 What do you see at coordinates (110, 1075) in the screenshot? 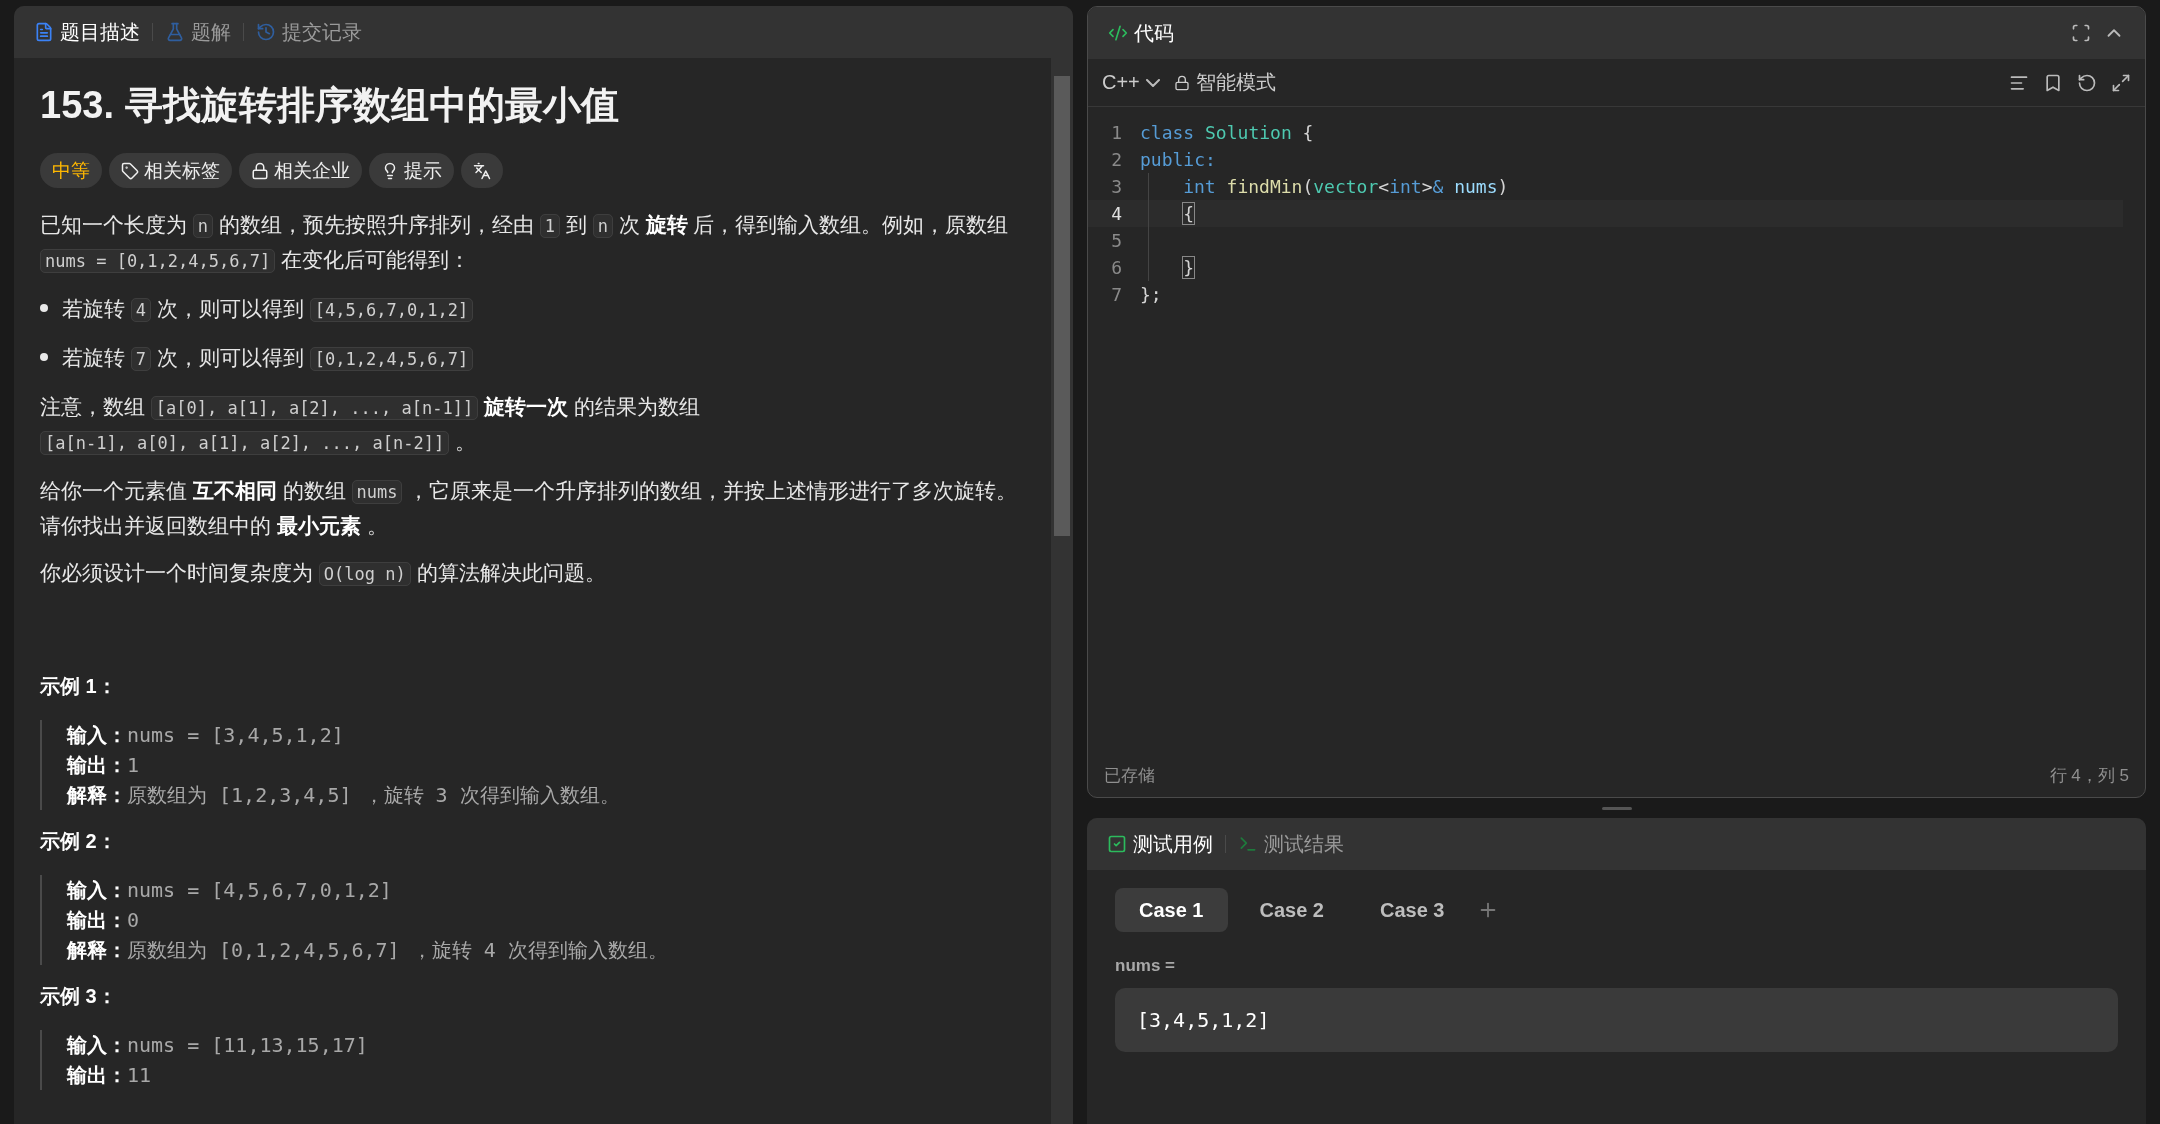
I see `example-line: 输出：11` at bounding box center [110, 1075].